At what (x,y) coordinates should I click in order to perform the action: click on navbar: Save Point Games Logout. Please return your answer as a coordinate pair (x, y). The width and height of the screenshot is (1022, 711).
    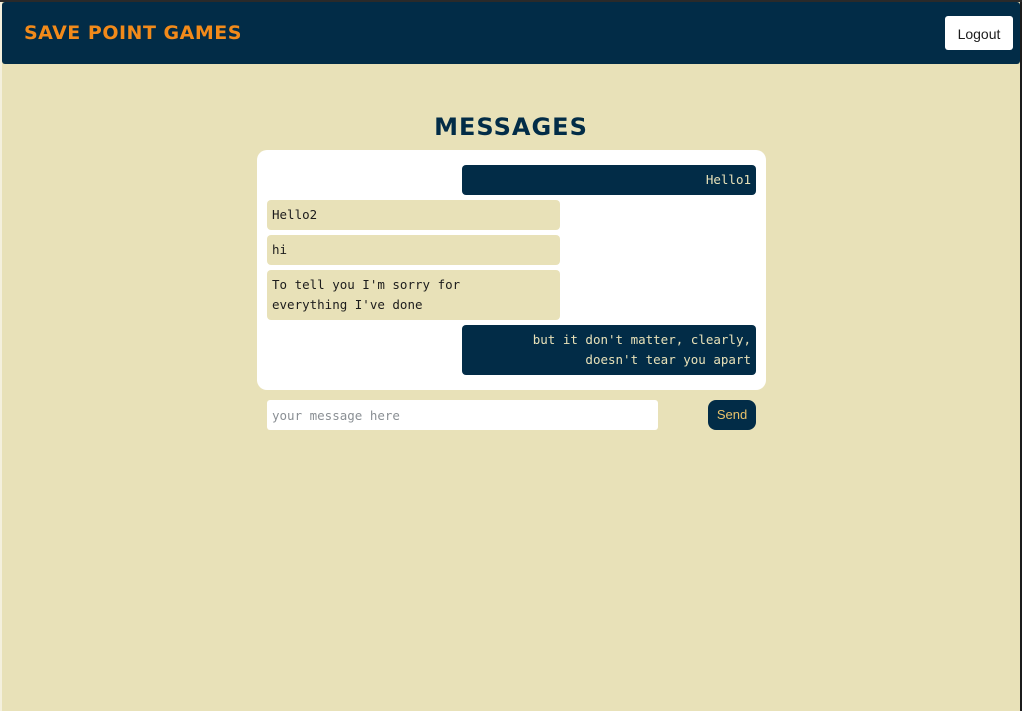
    Looking at the image, I should click on (511, 33).